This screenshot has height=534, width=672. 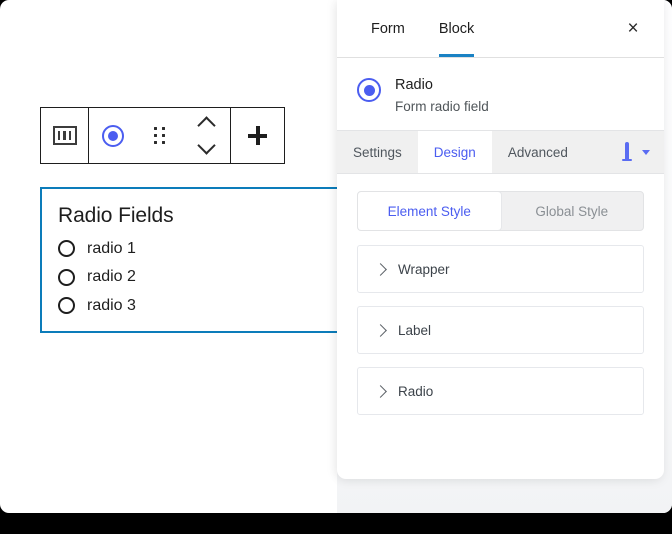 I want to click on radio-option-label: radio 1, so click(x=111, y=249).